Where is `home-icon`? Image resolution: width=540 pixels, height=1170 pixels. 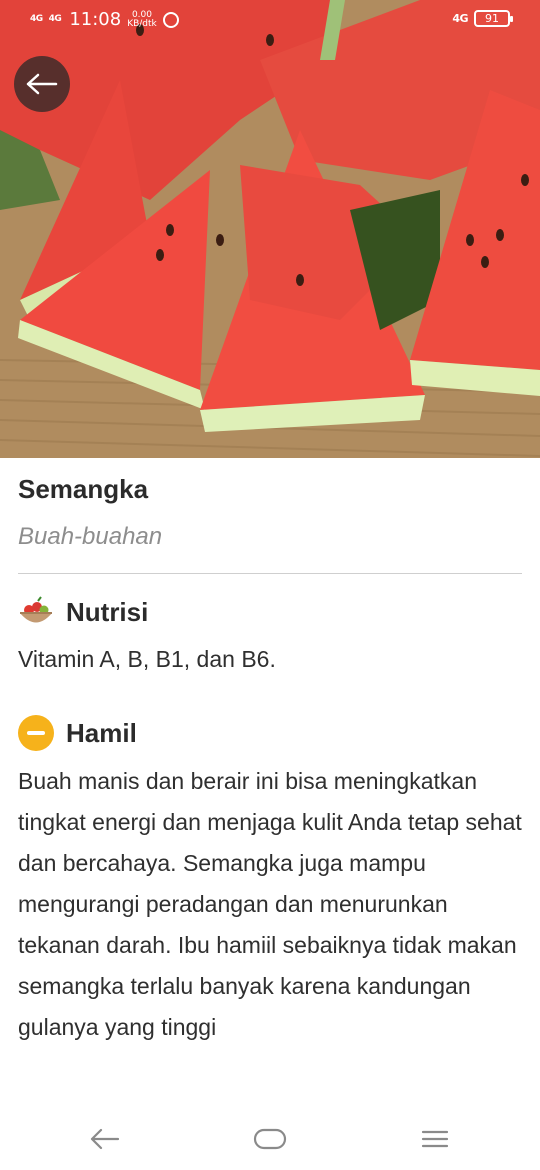 home-icon is located at coordinates (270, 1139).